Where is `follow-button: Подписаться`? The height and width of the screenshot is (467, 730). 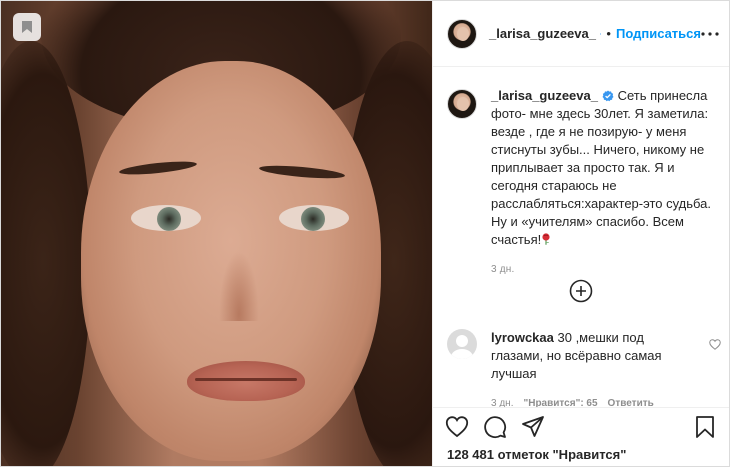 follow-button: Подписаться is located at coordinates (658, 33).